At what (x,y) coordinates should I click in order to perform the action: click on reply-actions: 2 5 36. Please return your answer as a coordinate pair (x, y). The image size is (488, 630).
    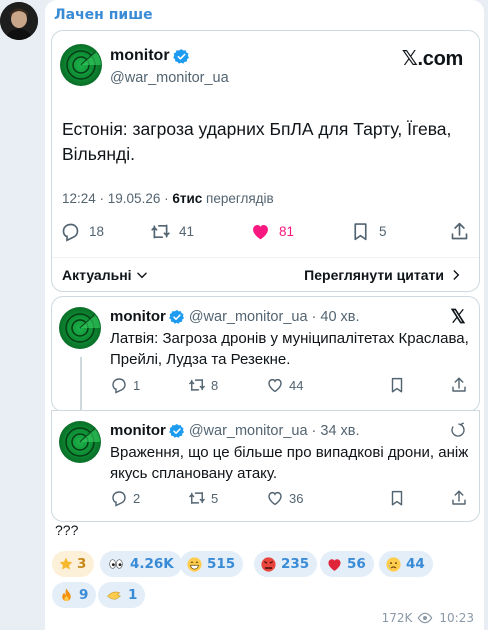
    Looking at the image, I should click on (290, 499).